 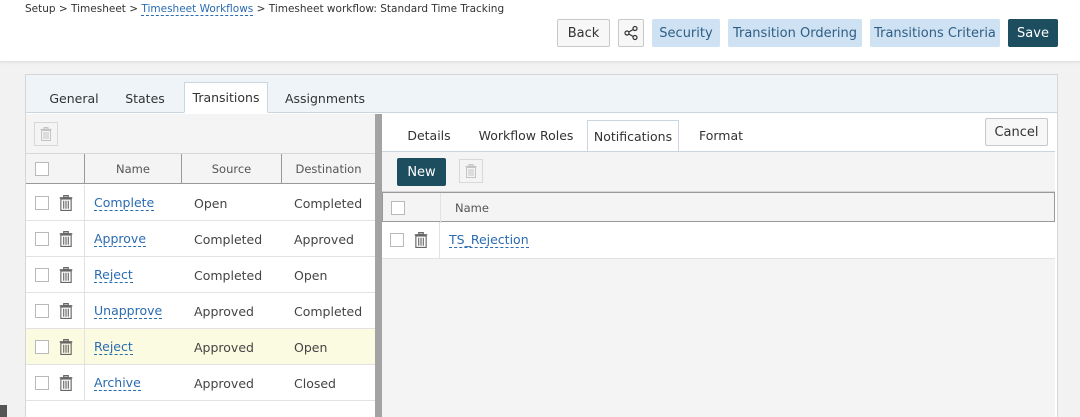 I want to click on breadcrumb-prefix: Setup > Timesheet >, so click(x=83, y=9).